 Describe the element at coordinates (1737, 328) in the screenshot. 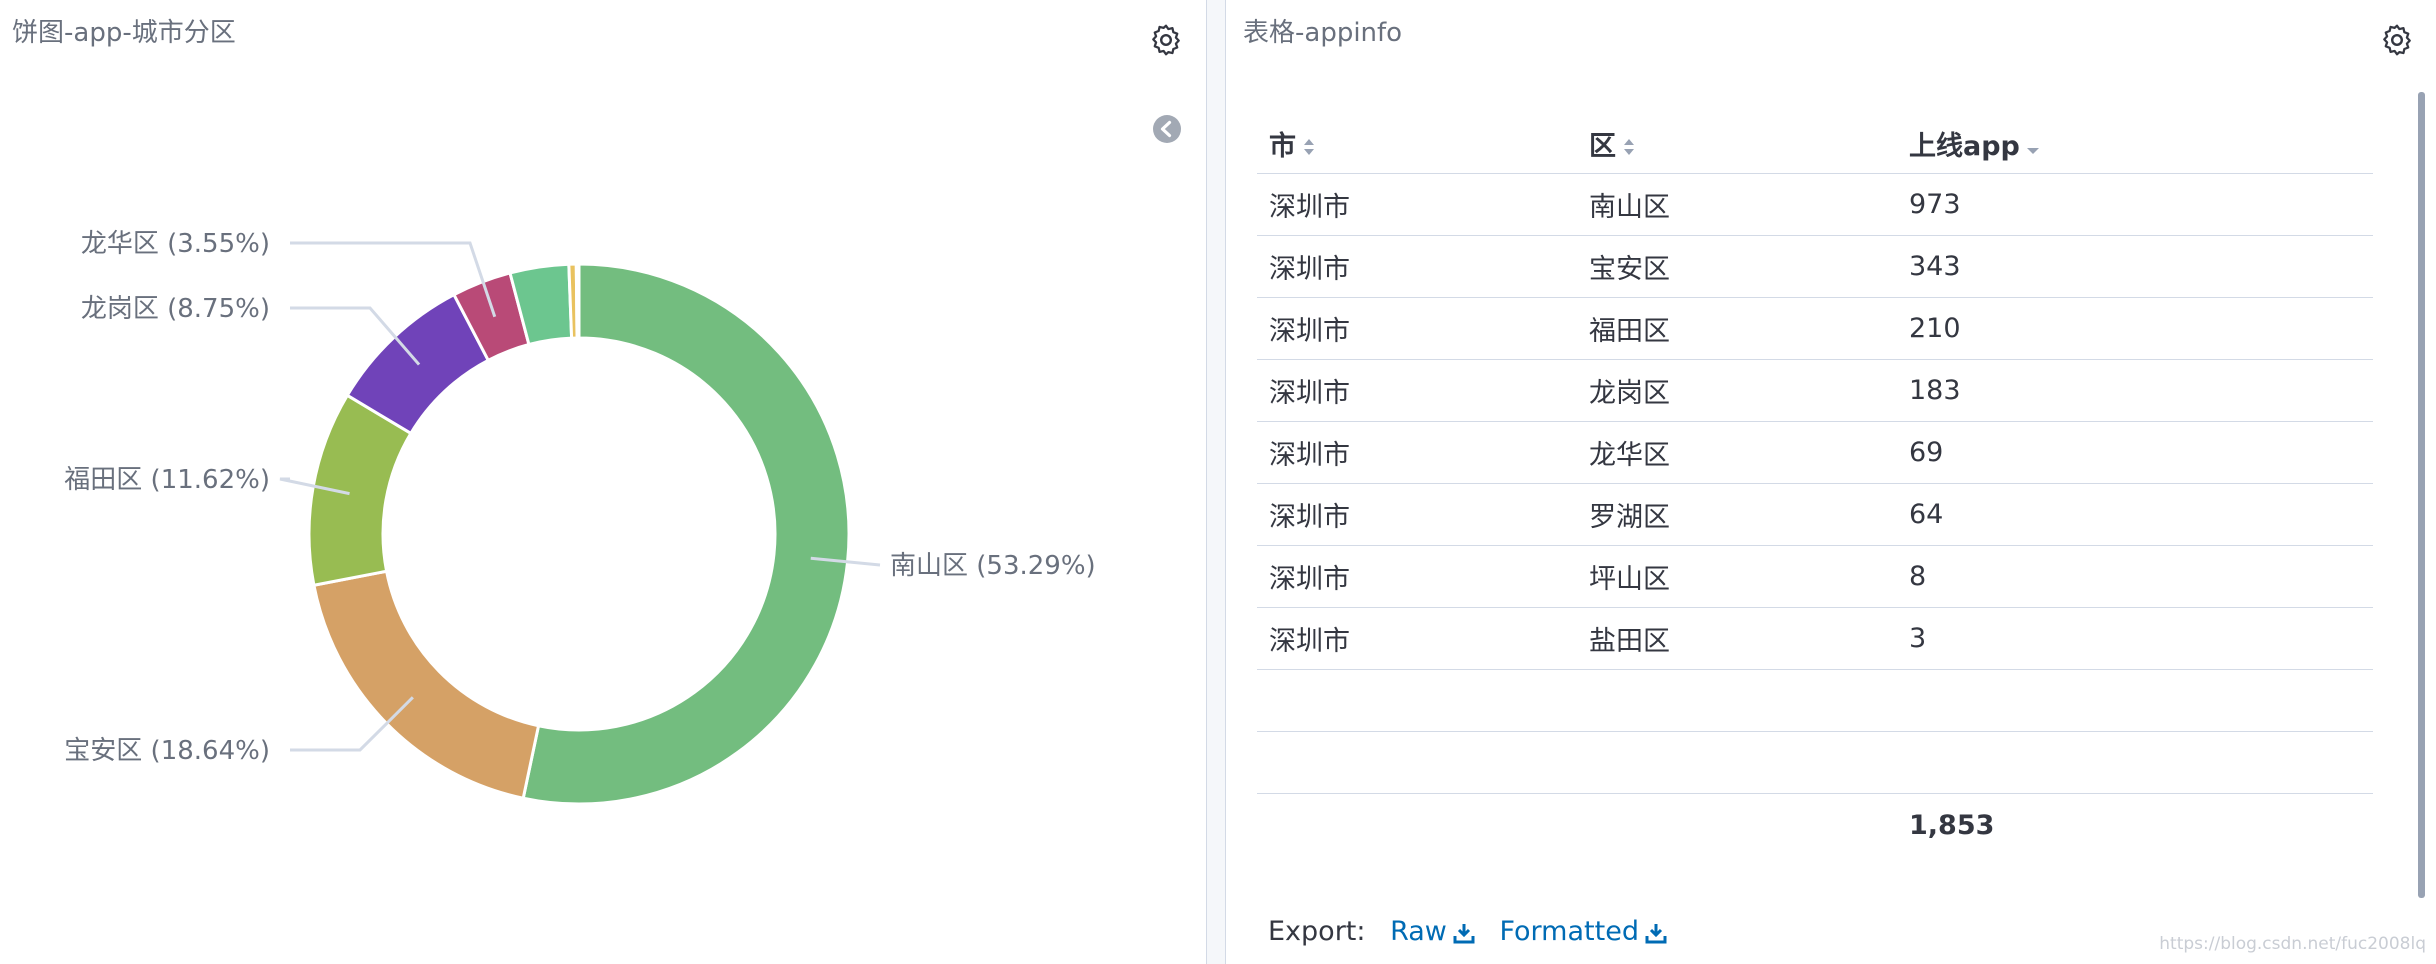

I see `cell-district: 福田区` at that location.